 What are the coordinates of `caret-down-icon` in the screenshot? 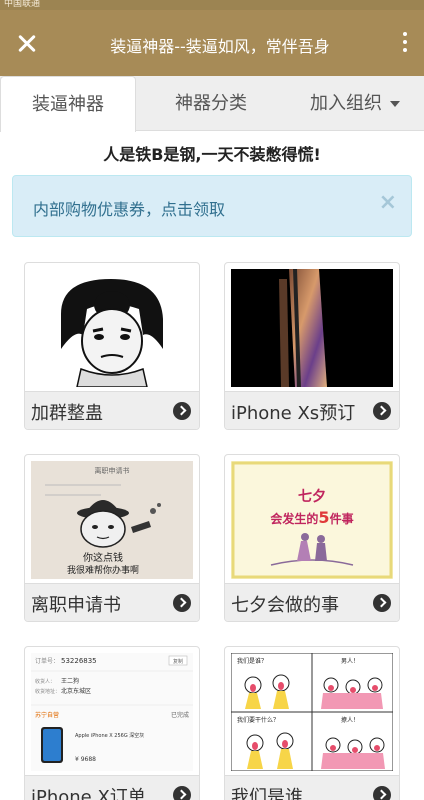 It's located at (395, 104).